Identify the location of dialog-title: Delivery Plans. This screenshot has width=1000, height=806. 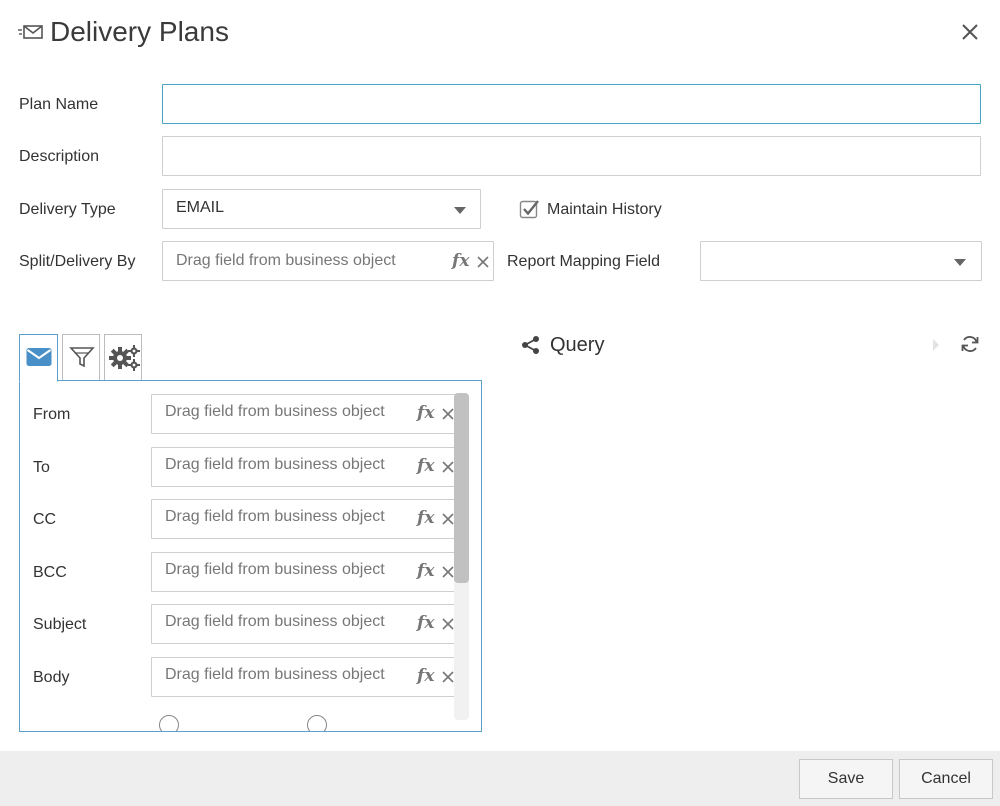
(139, 31).